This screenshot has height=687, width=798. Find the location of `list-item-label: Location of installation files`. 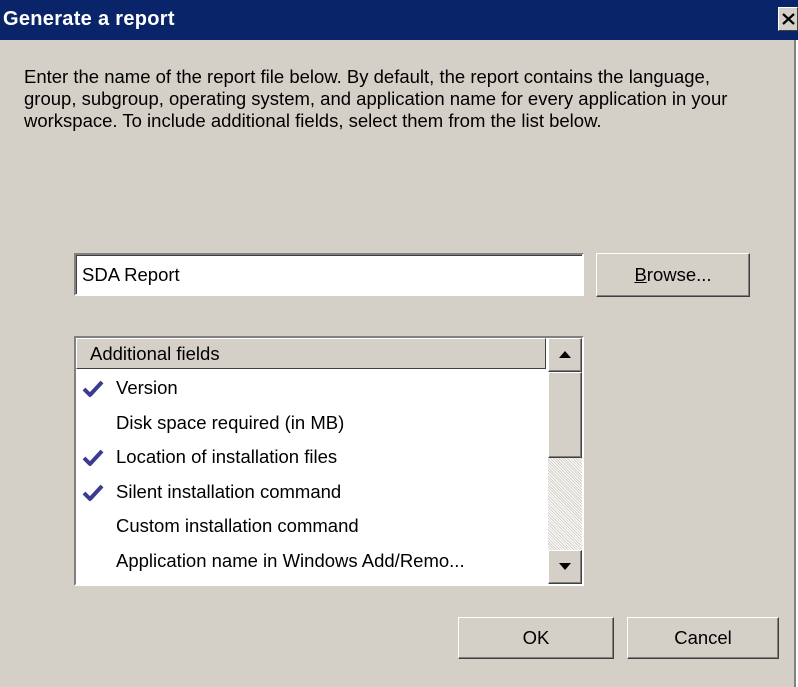

list-item-label: Location of installation files is located at coordinates (227, 456).